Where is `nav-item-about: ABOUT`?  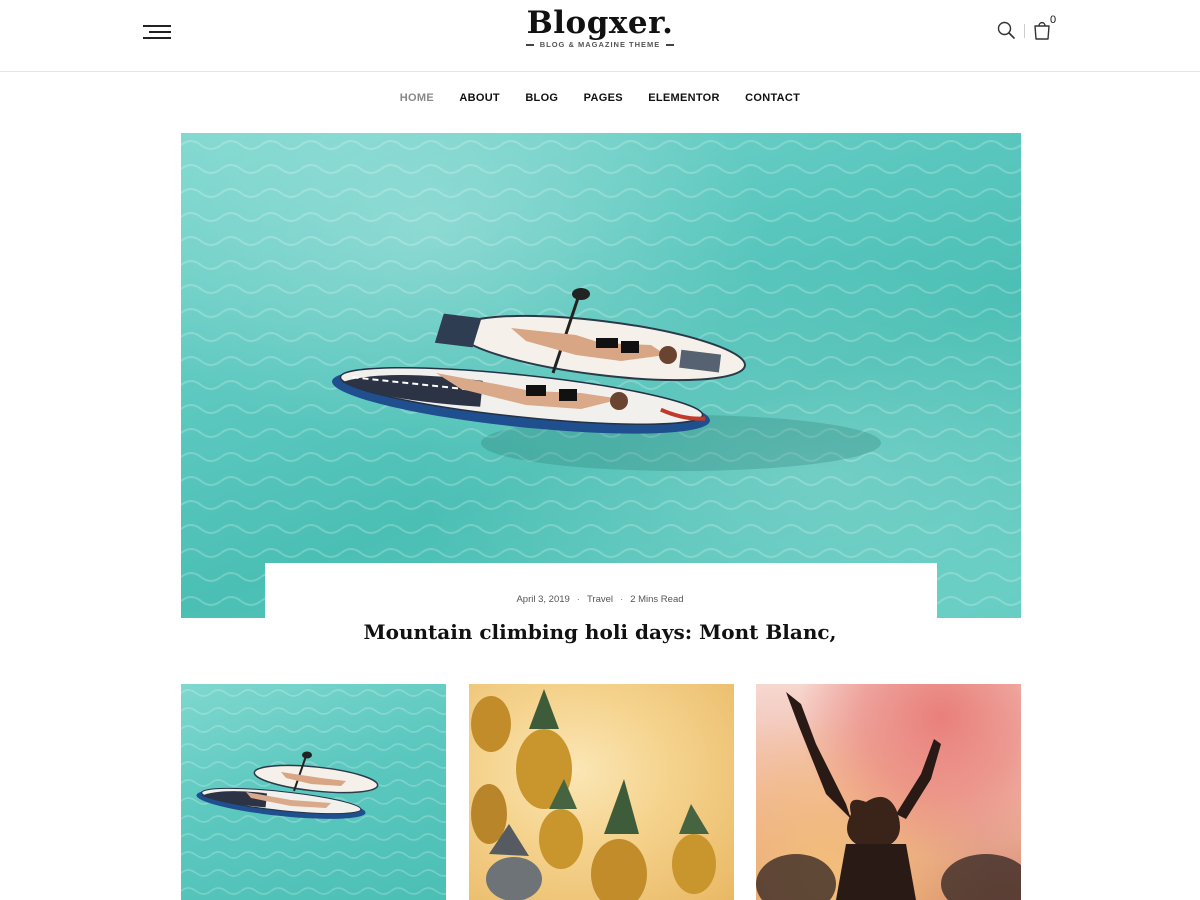
nav-item-about: ABOUT is located at coordinates (479, 98).